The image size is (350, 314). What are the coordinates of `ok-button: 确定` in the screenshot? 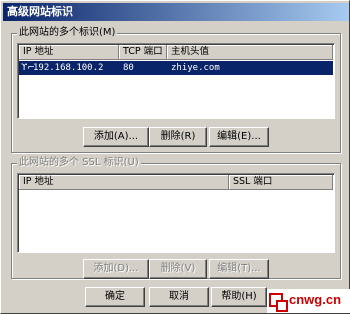 It's located at (115, 297).